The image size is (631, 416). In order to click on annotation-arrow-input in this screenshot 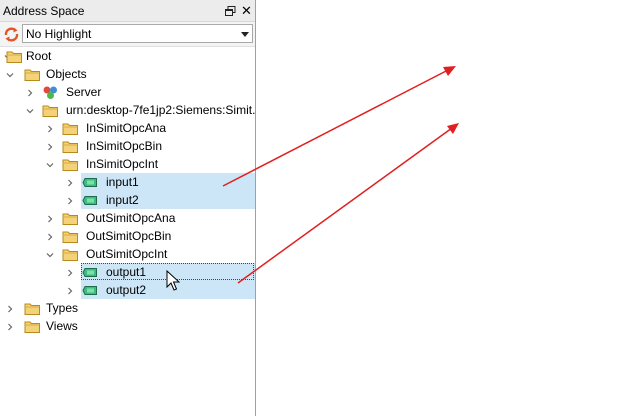, I will do `click(335, 128)`.